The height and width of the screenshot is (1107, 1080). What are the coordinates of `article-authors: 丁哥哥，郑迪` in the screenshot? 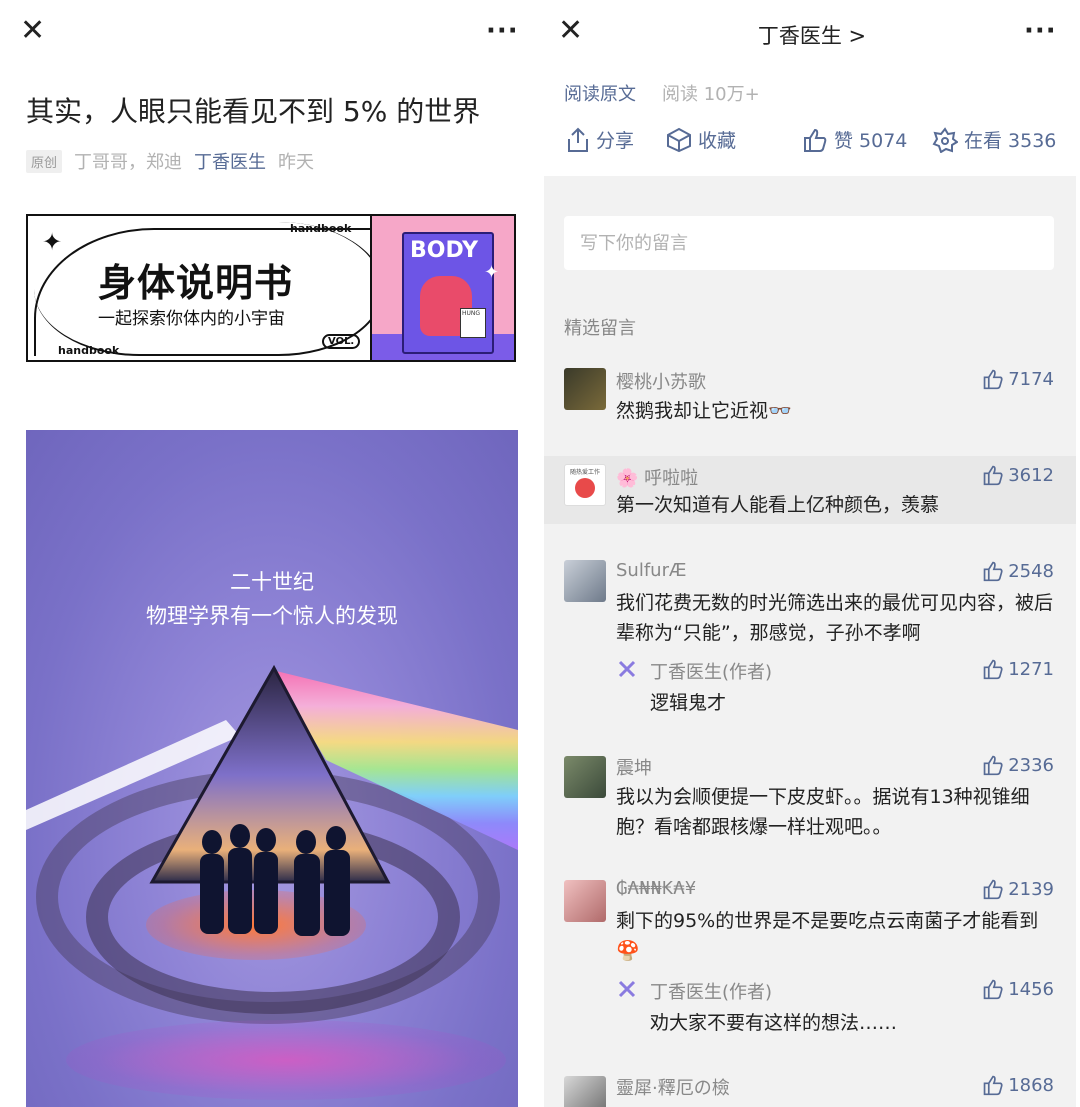 It's located at (128, 162).